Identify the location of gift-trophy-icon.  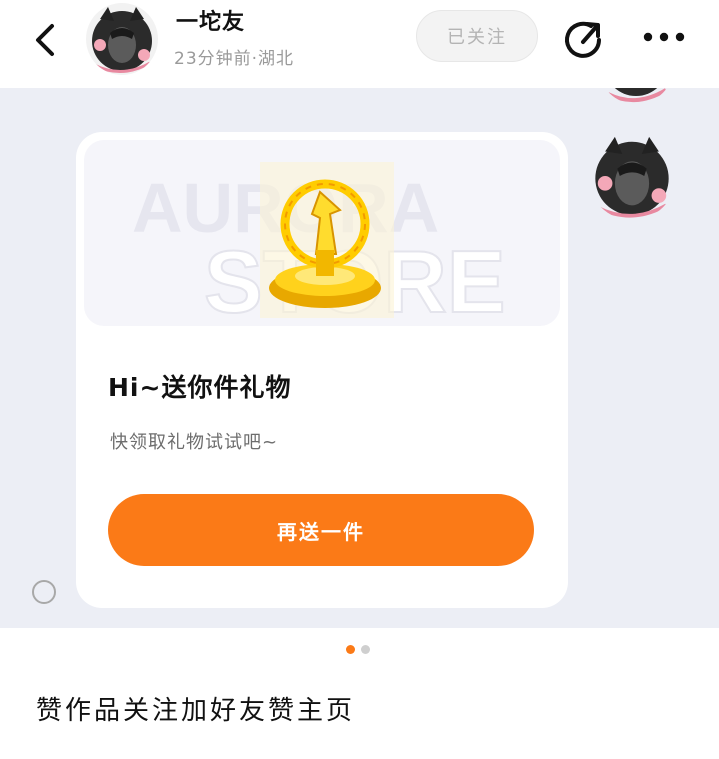
(327, 240).